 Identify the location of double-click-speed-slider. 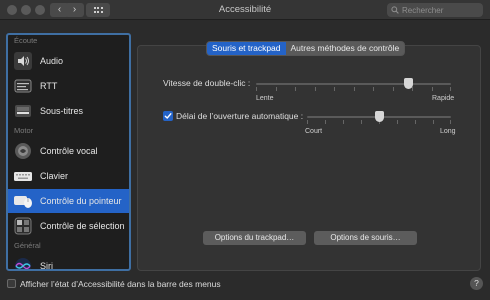
(408, 83).